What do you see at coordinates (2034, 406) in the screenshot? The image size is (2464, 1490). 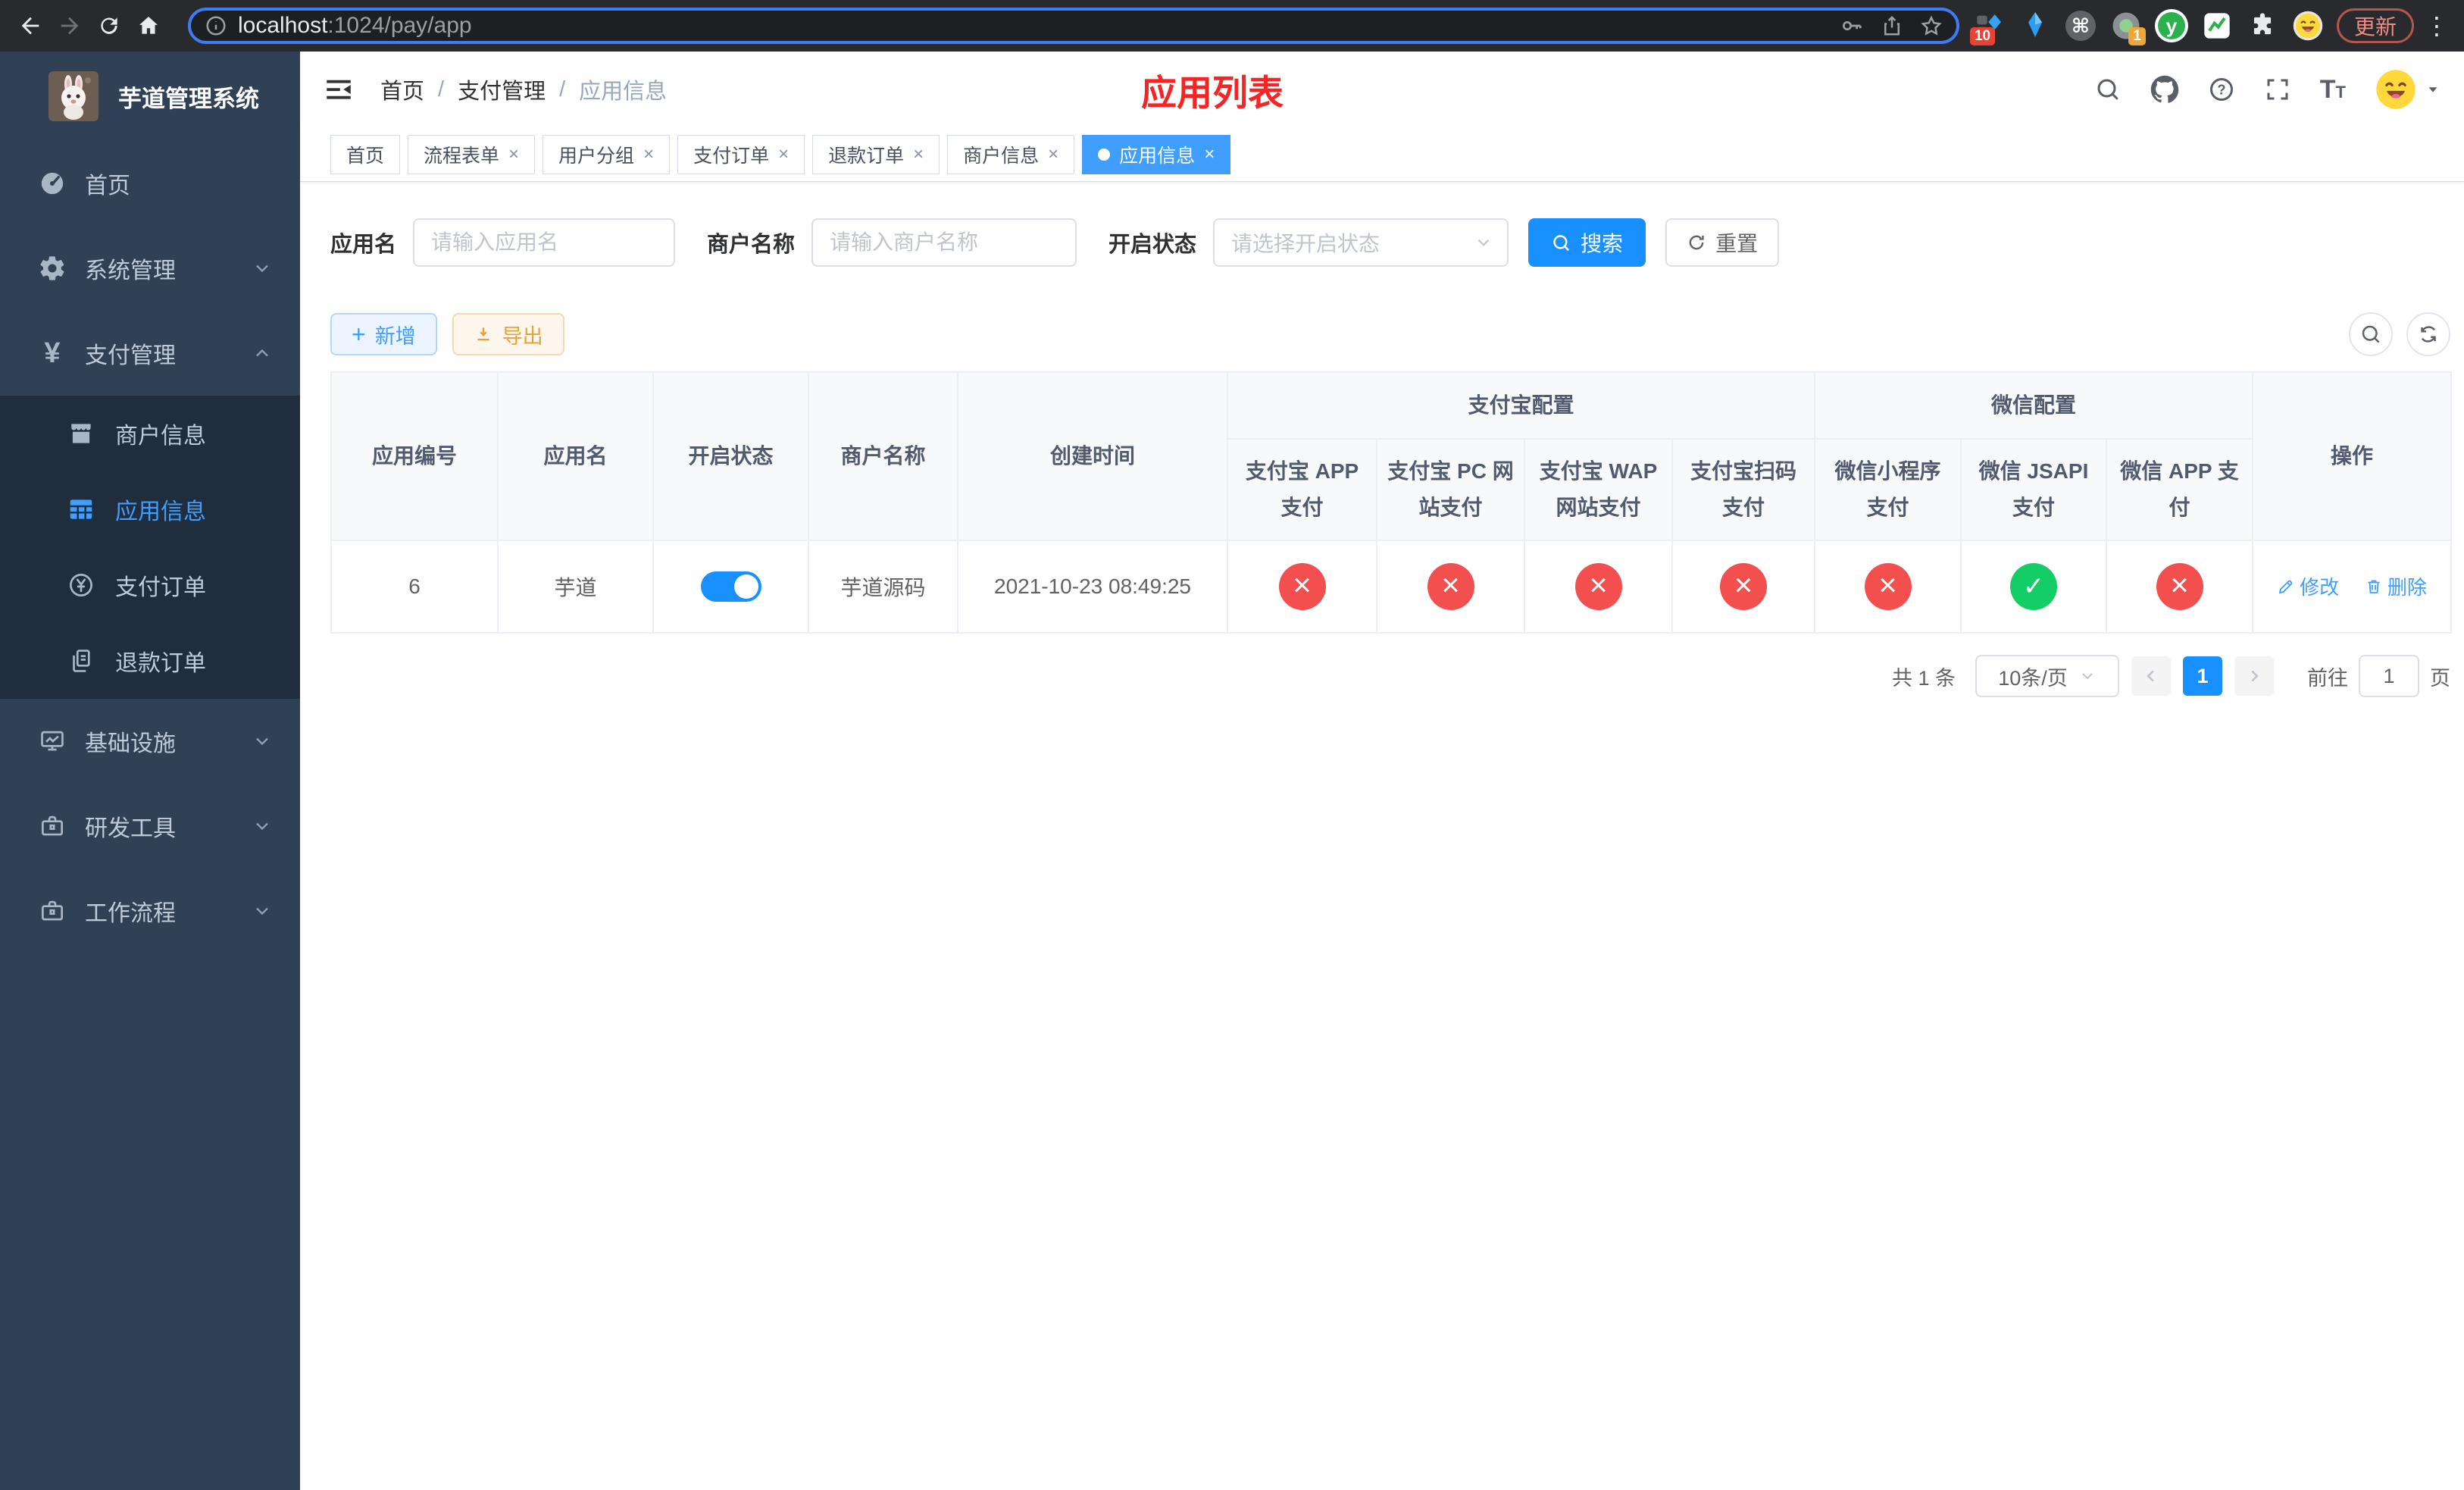 I see `group-header-wechat: 微信配置` at bounding box center [2034, 406].